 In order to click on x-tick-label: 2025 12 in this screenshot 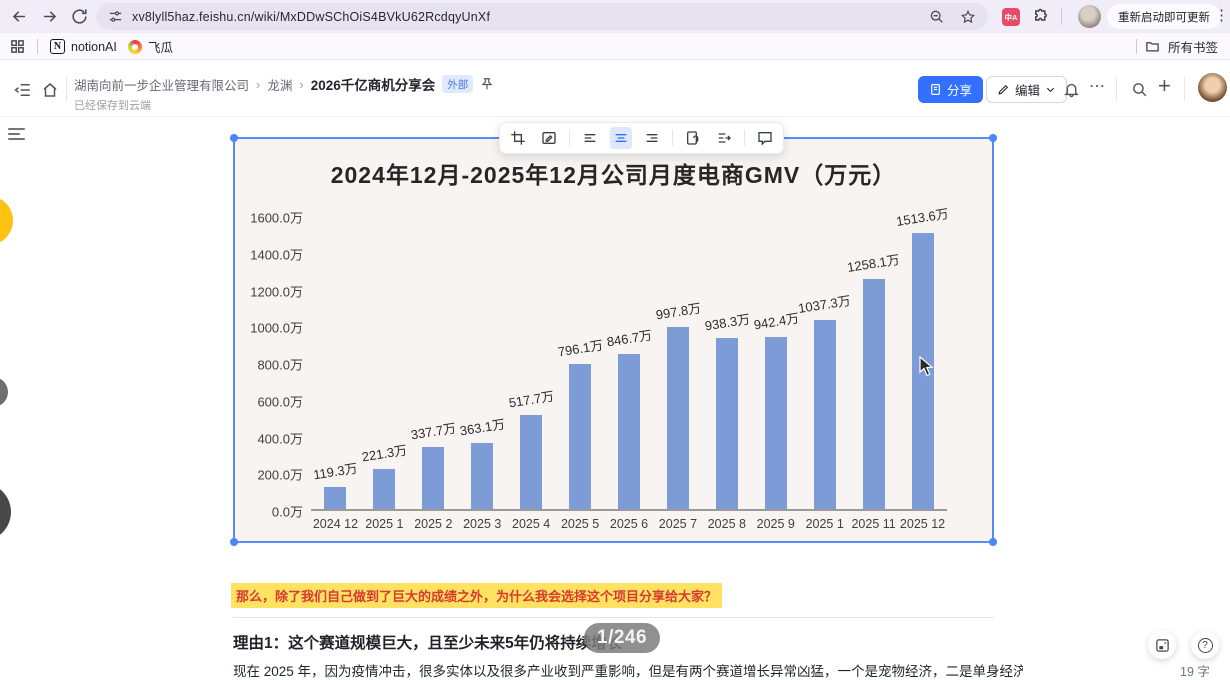, I will do `click(922, 524)`.